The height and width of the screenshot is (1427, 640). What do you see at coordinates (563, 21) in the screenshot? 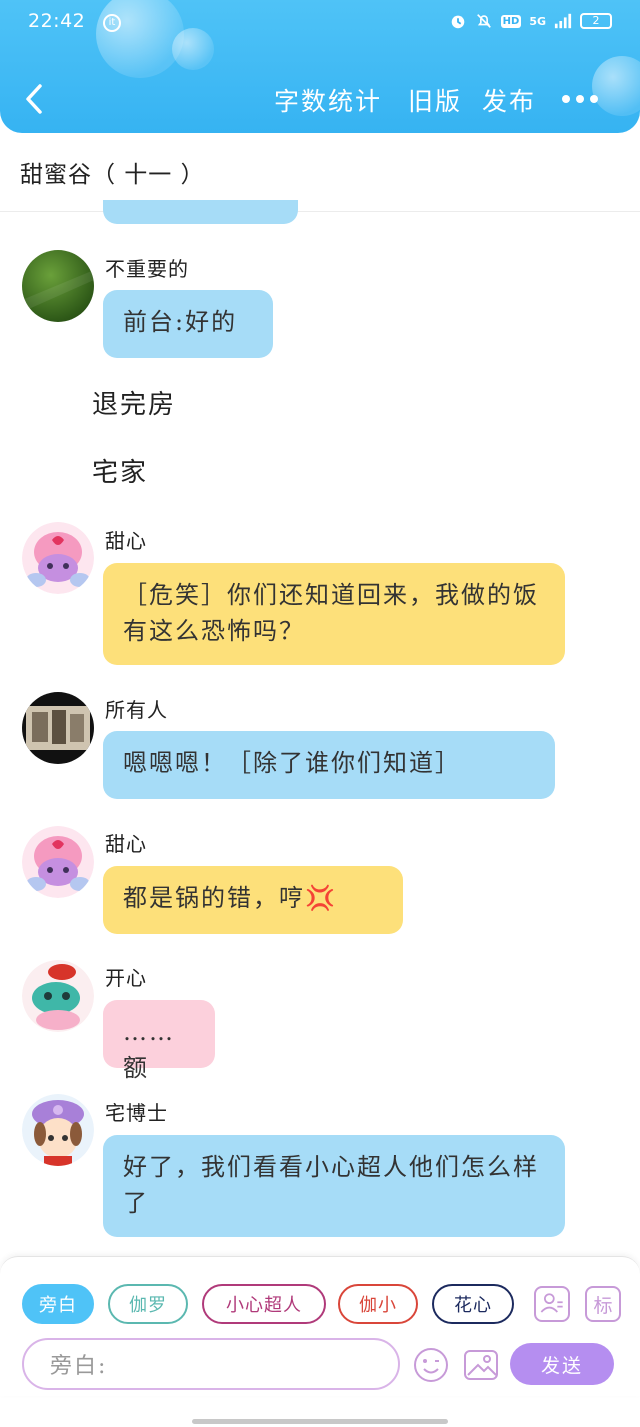
I see `signal-icon` at bounding box center [563, 21].